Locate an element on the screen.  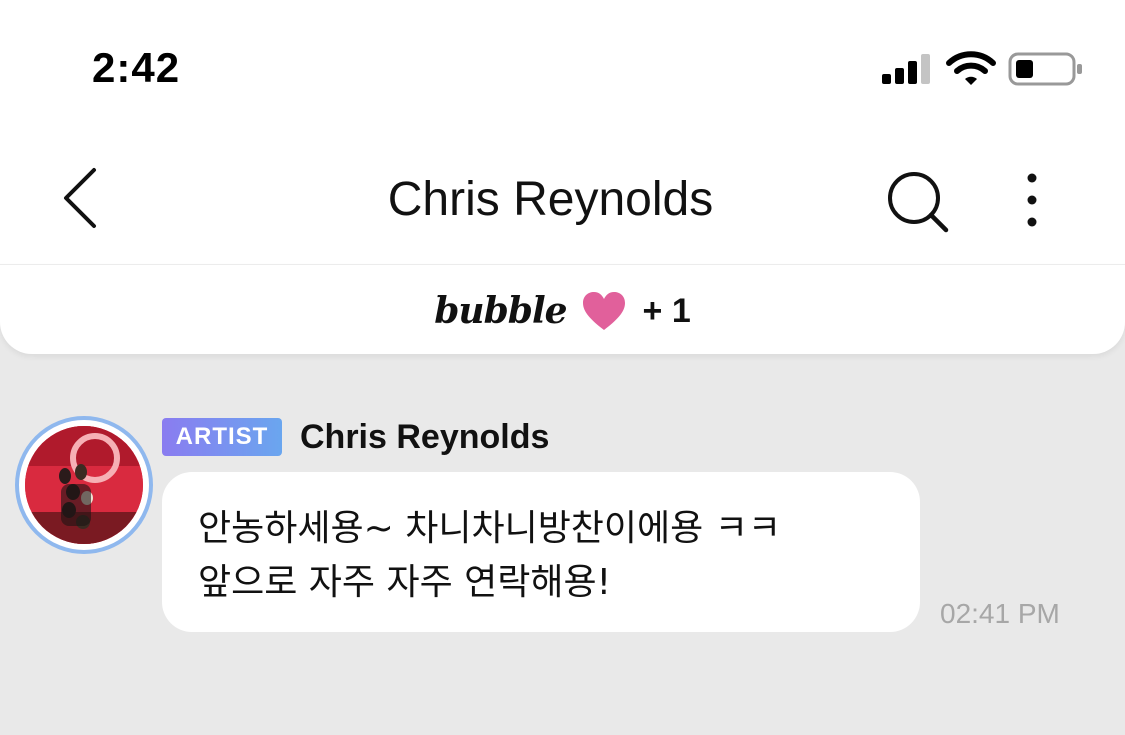
message-bubble: 안농하세용~ 차니차니방찬이에용 ㅋㅋ 앞으로 자주 자주 연락해용! is located at coordinates (541, 552).